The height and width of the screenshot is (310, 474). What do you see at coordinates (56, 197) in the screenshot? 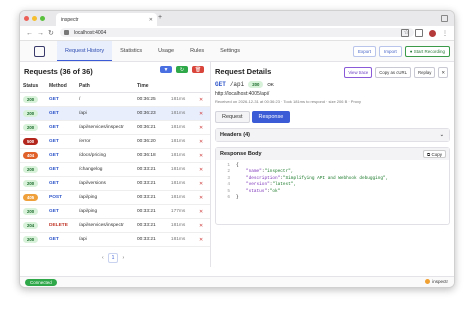
I see `row-method: POST` at bounding box center [56, 197].